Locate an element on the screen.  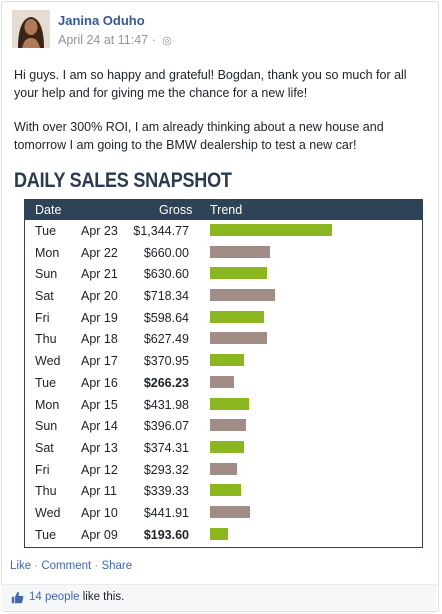
row-gross: $193.60 is located at coordinates (166, 534).